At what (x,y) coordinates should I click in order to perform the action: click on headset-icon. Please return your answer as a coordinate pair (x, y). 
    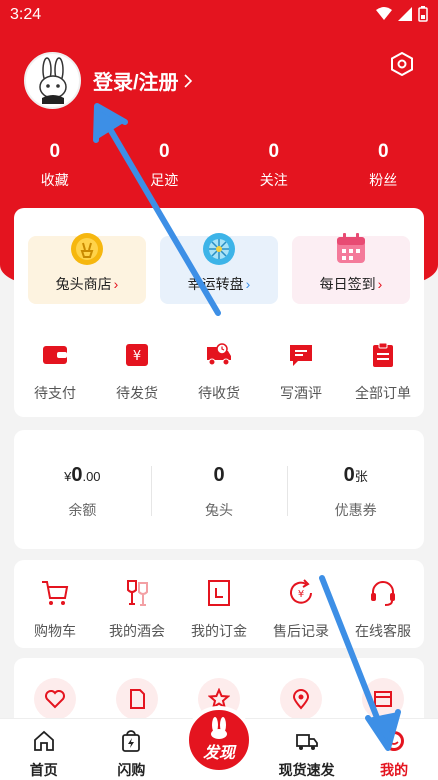
    Looking at the image, I should click on (383, 593).